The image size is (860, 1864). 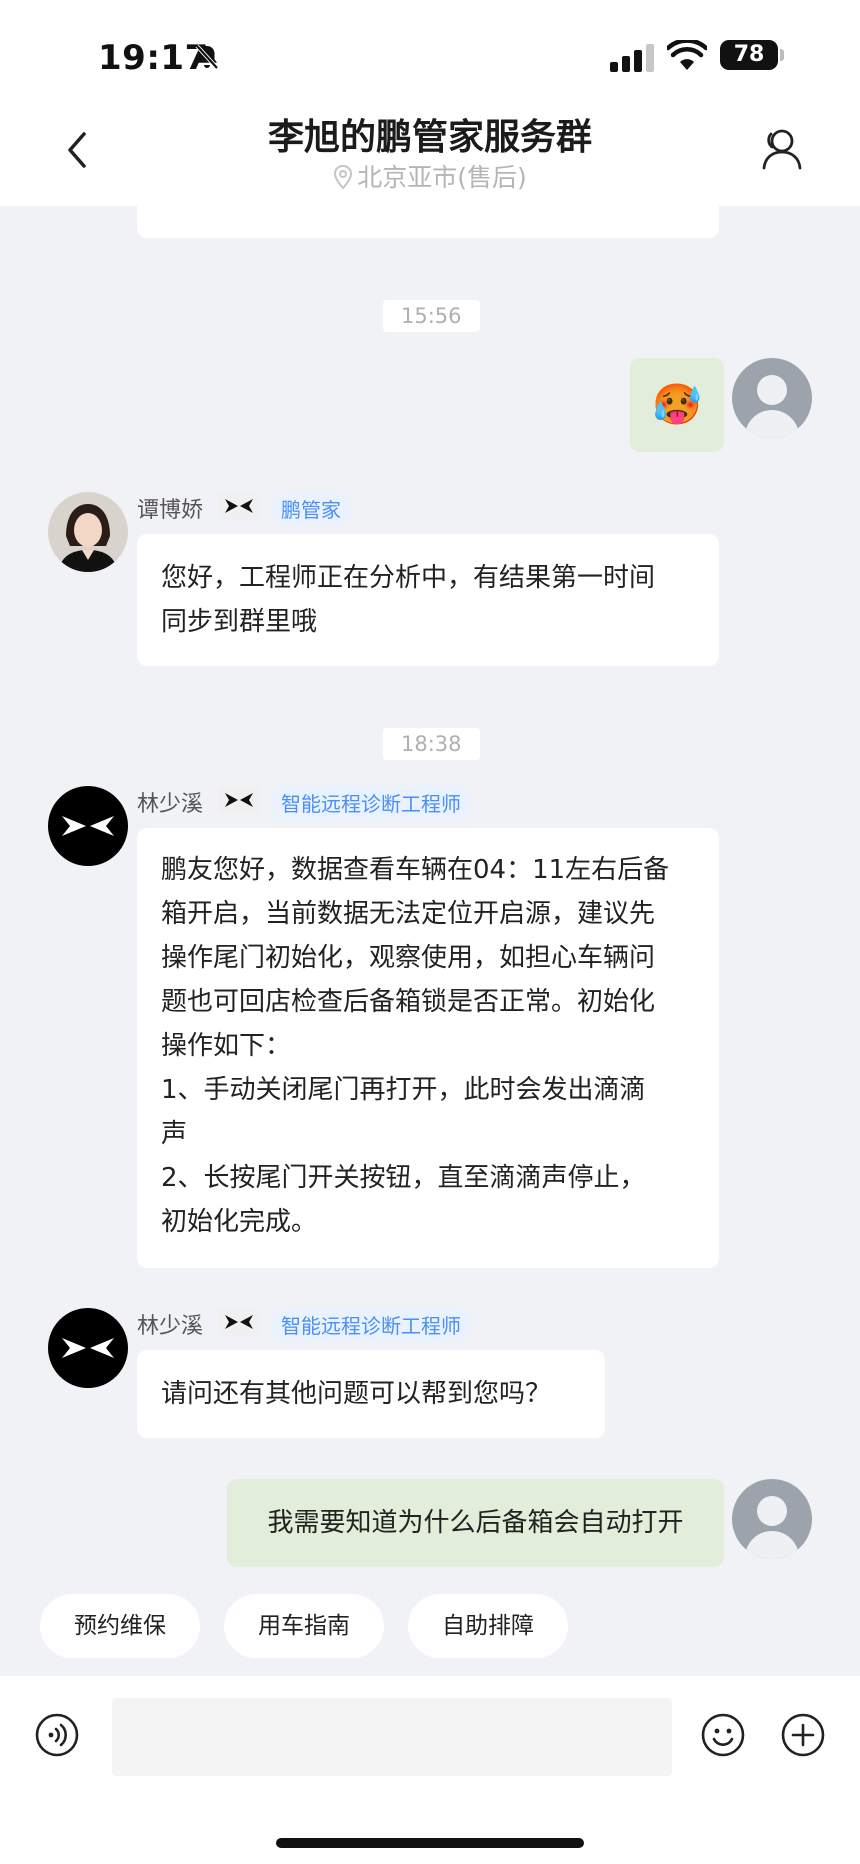 What do you see at coordinates (428, 219) in the screenshot?
I see `previous-message-card` at bounding box center [428, 219].